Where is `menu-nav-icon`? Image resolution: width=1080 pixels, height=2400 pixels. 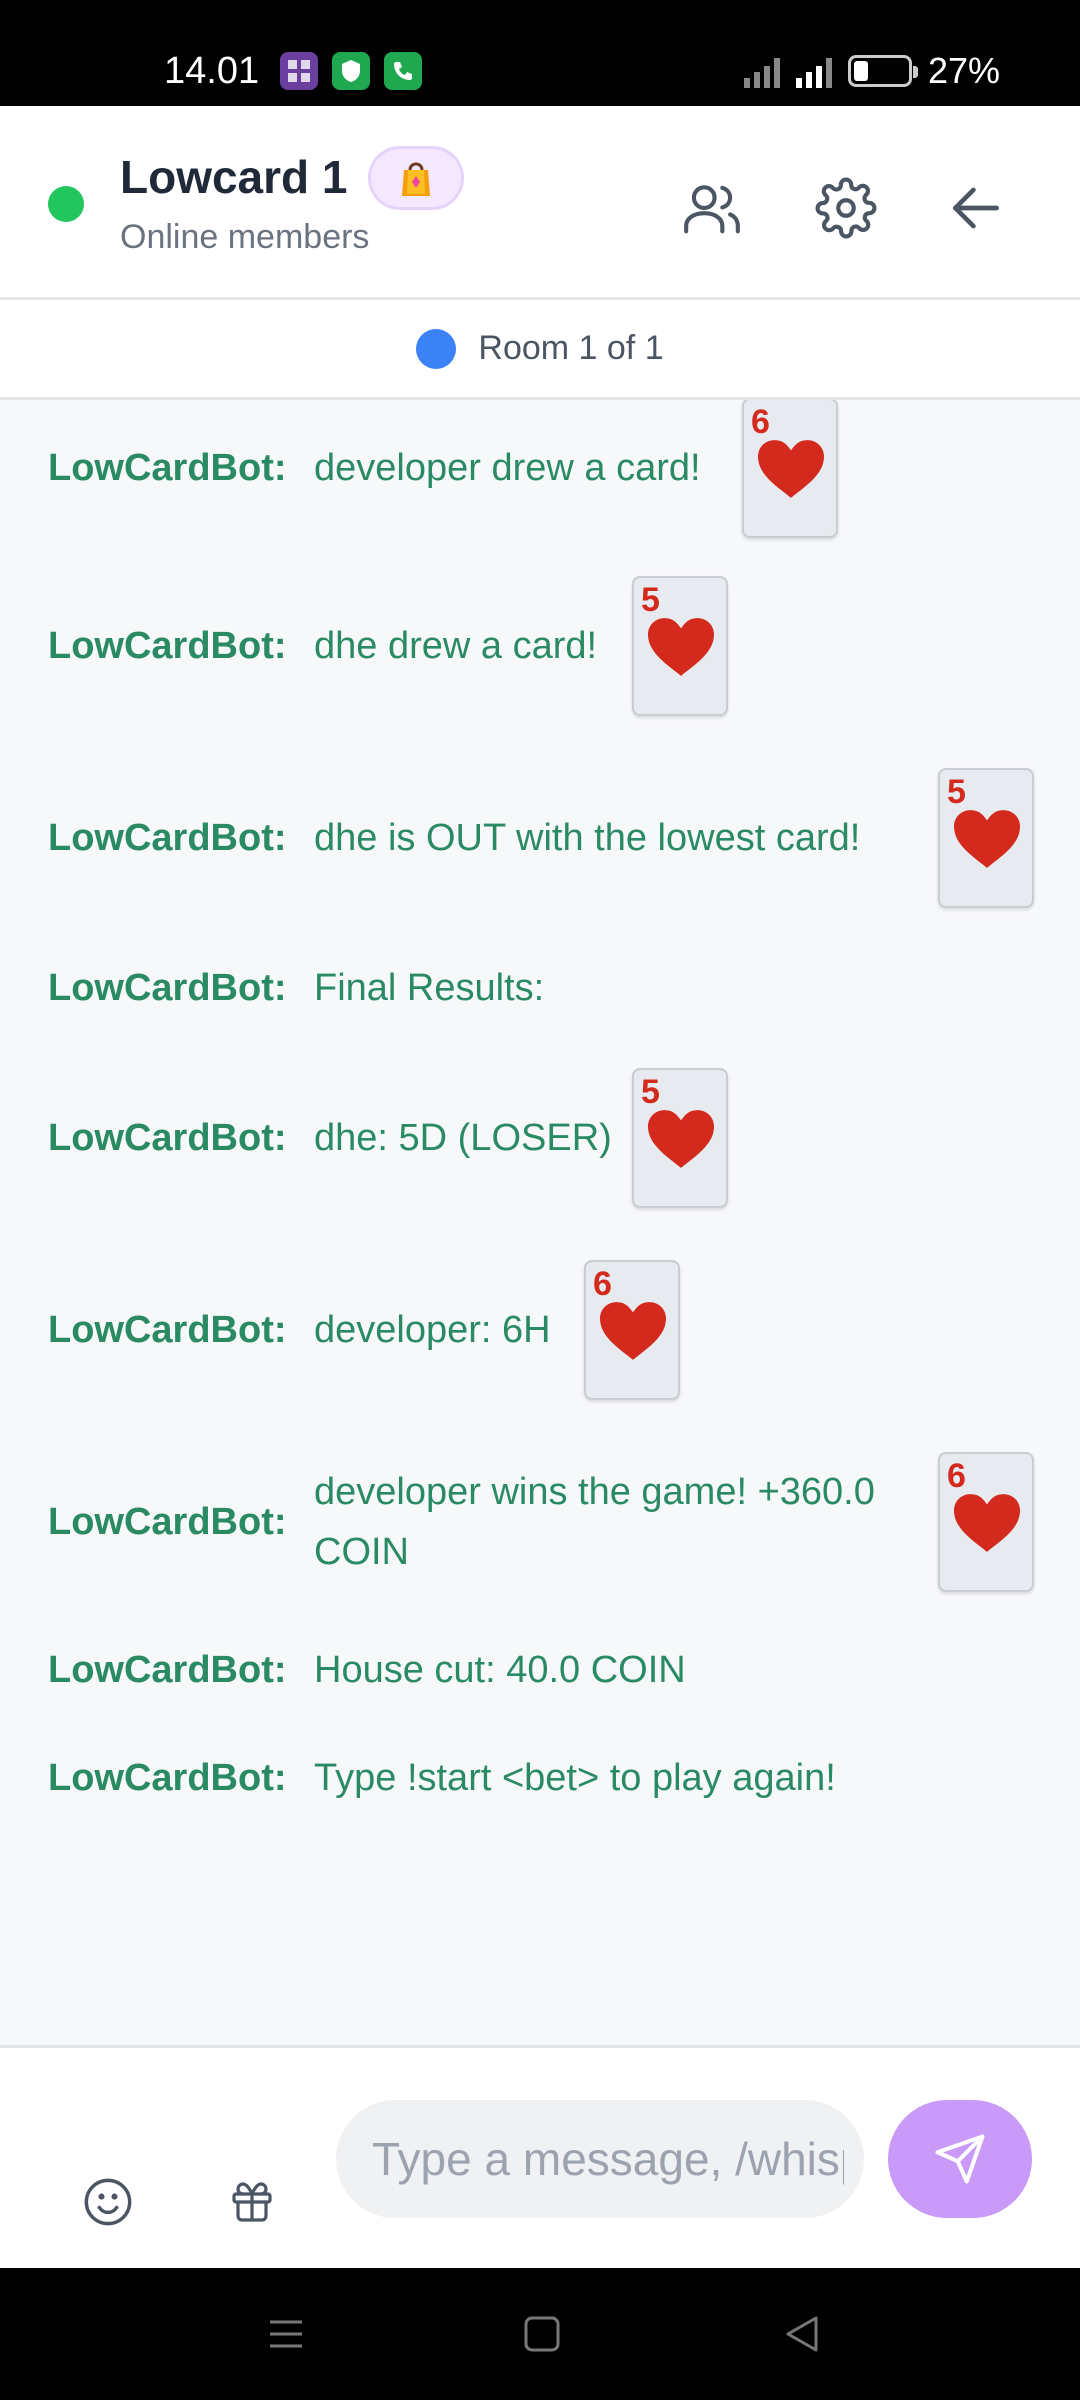 menu-nav-icon is located at coordinates (286, 2334).